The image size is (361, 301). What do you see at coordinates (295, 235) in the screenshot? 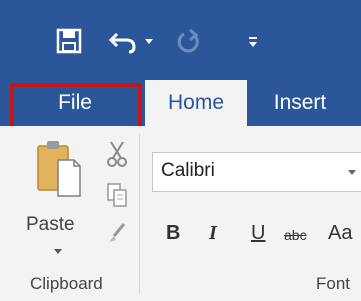
I see `strikethrough-button: abc` at bounding box center [295, 235].